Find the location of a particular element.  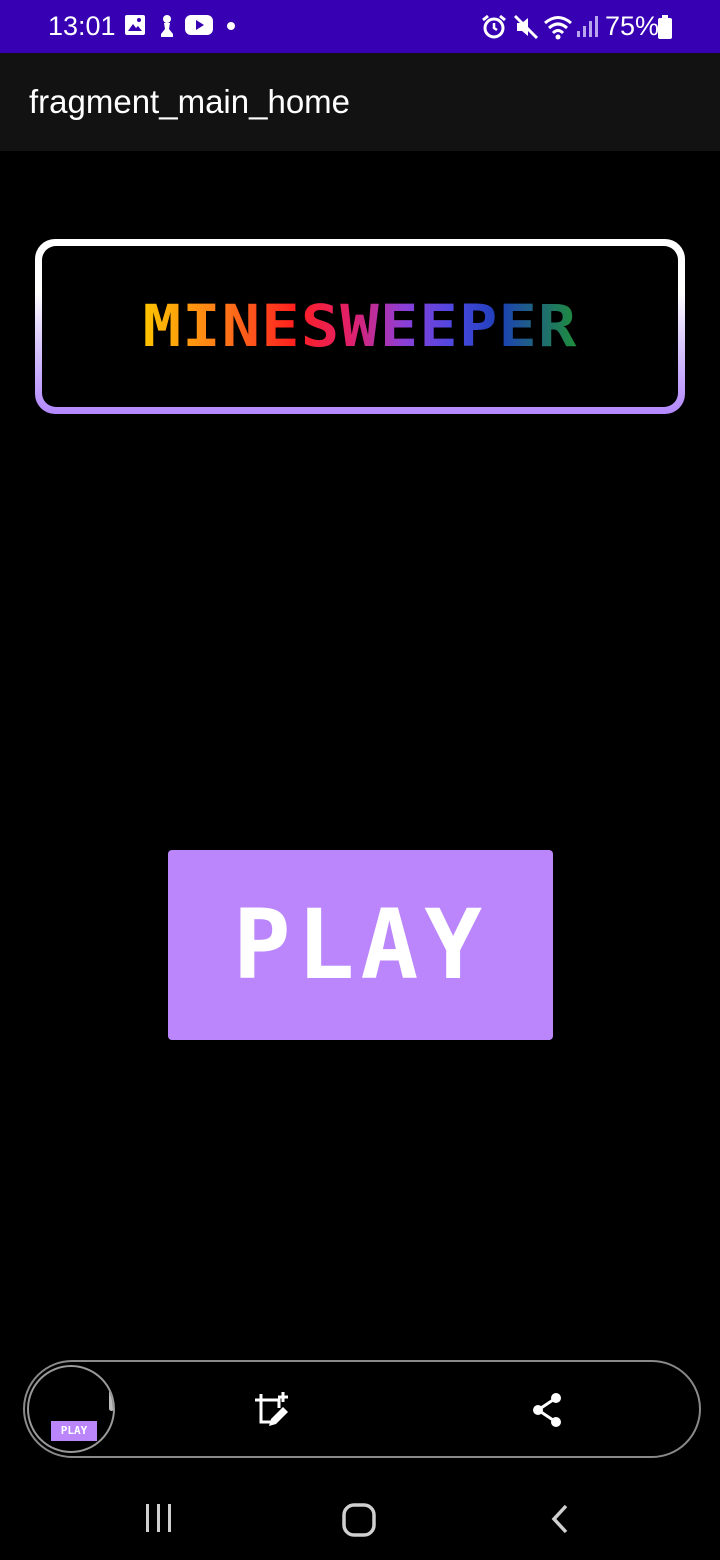

title-inner: MINESWEEPER is located at coordinates (360, 326).